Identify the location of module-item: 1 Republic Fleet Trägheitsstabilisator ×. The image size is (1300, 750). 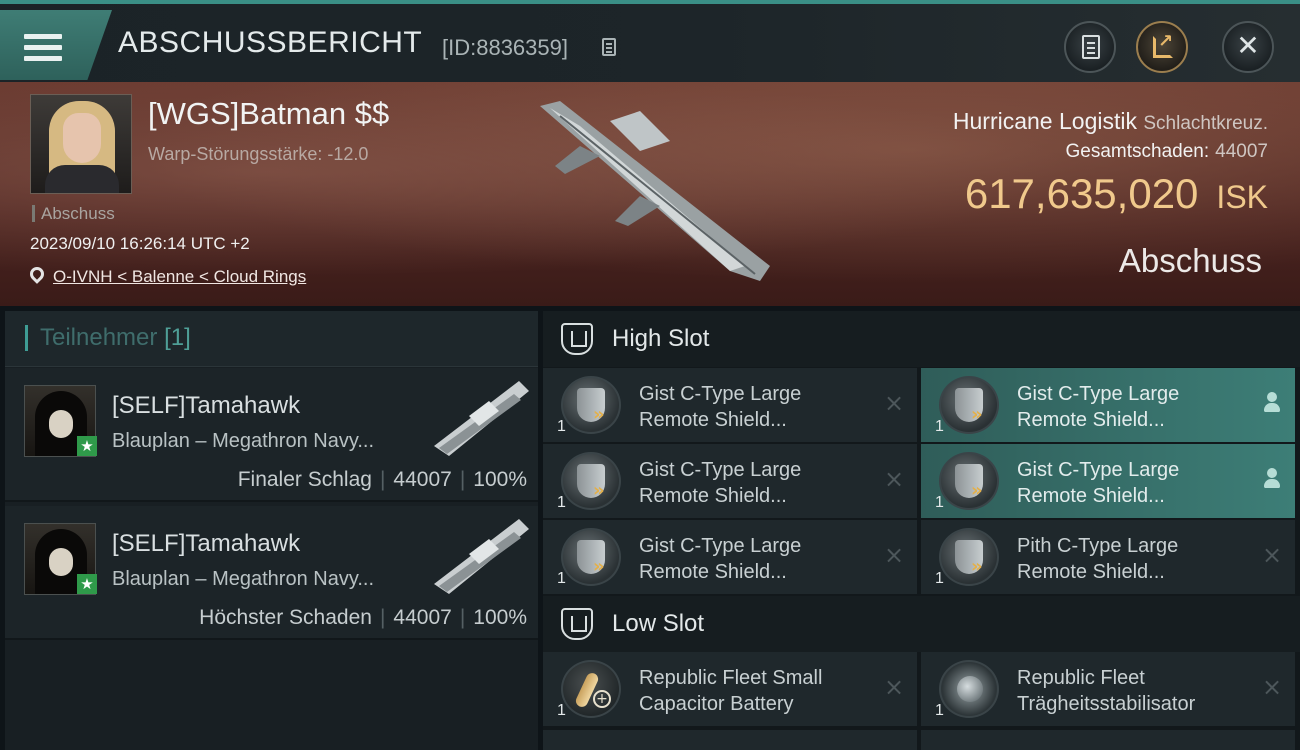
(1108, 689).